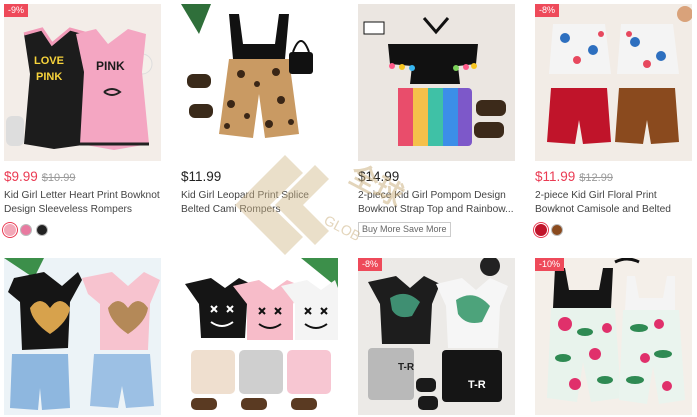 The height and width of the screenshot is (417, 697). Describe the element at coordinates (49, 61) in the screenshot. I see `svg-text: LOVE` at that location.